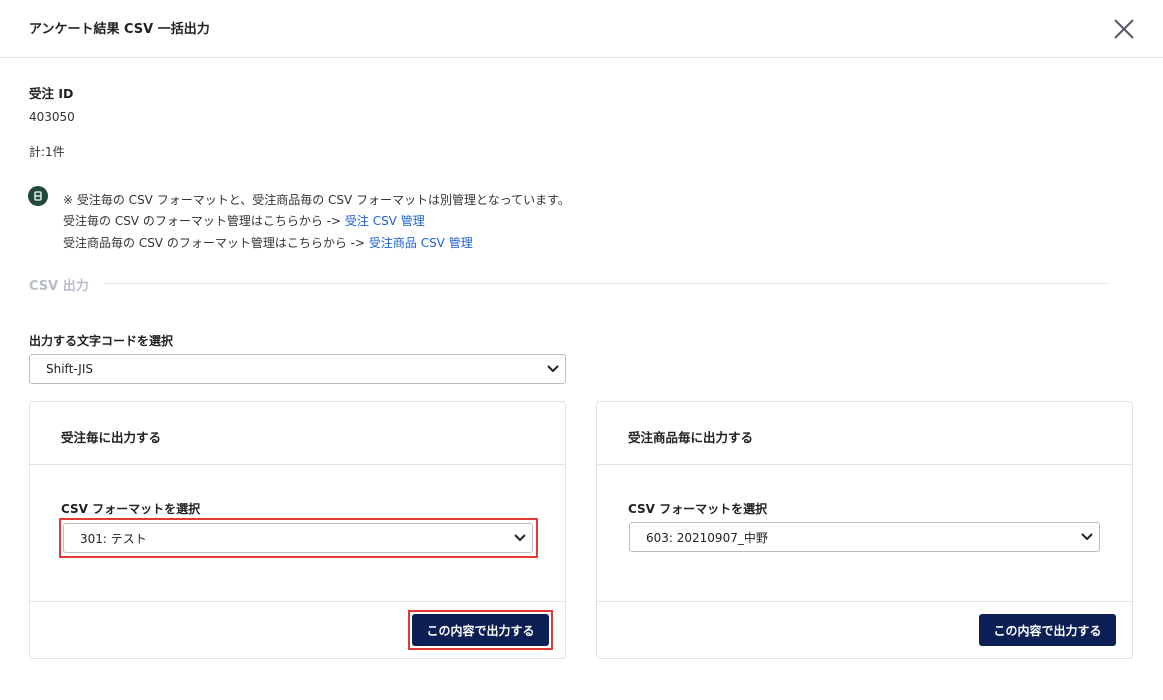 The height and width of the screenshot is (700, 1163). Describe the element at coordinates (47, 152) in the screenshot. I see `order-count: 計:1件` at that location.